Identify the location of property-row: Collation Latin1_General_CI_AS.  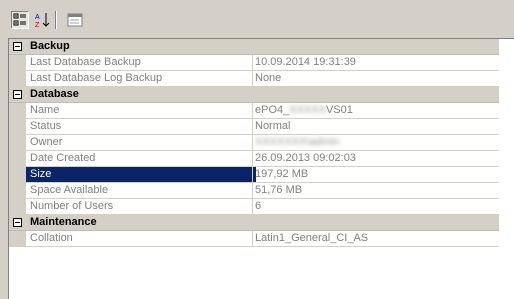
(254, 239).